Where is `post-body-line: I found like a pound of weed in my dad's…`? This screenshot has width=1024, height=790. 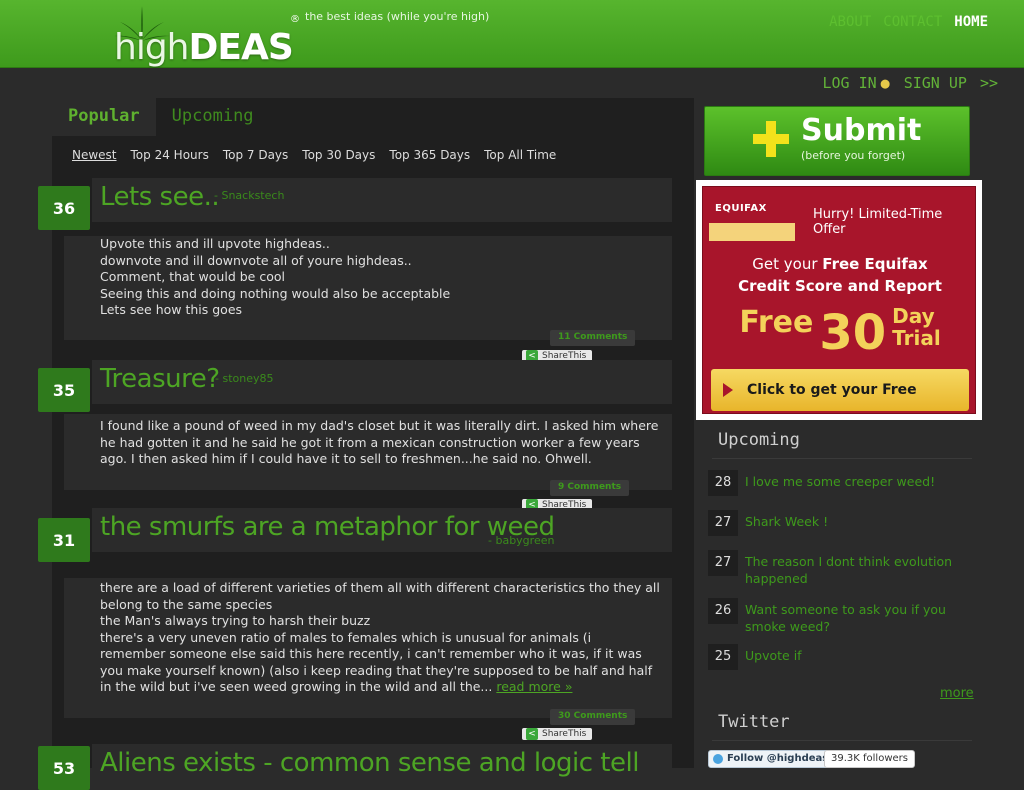
post-body-line: I found like a pound of weed in my dad's… is located at coordinates (379, 442).